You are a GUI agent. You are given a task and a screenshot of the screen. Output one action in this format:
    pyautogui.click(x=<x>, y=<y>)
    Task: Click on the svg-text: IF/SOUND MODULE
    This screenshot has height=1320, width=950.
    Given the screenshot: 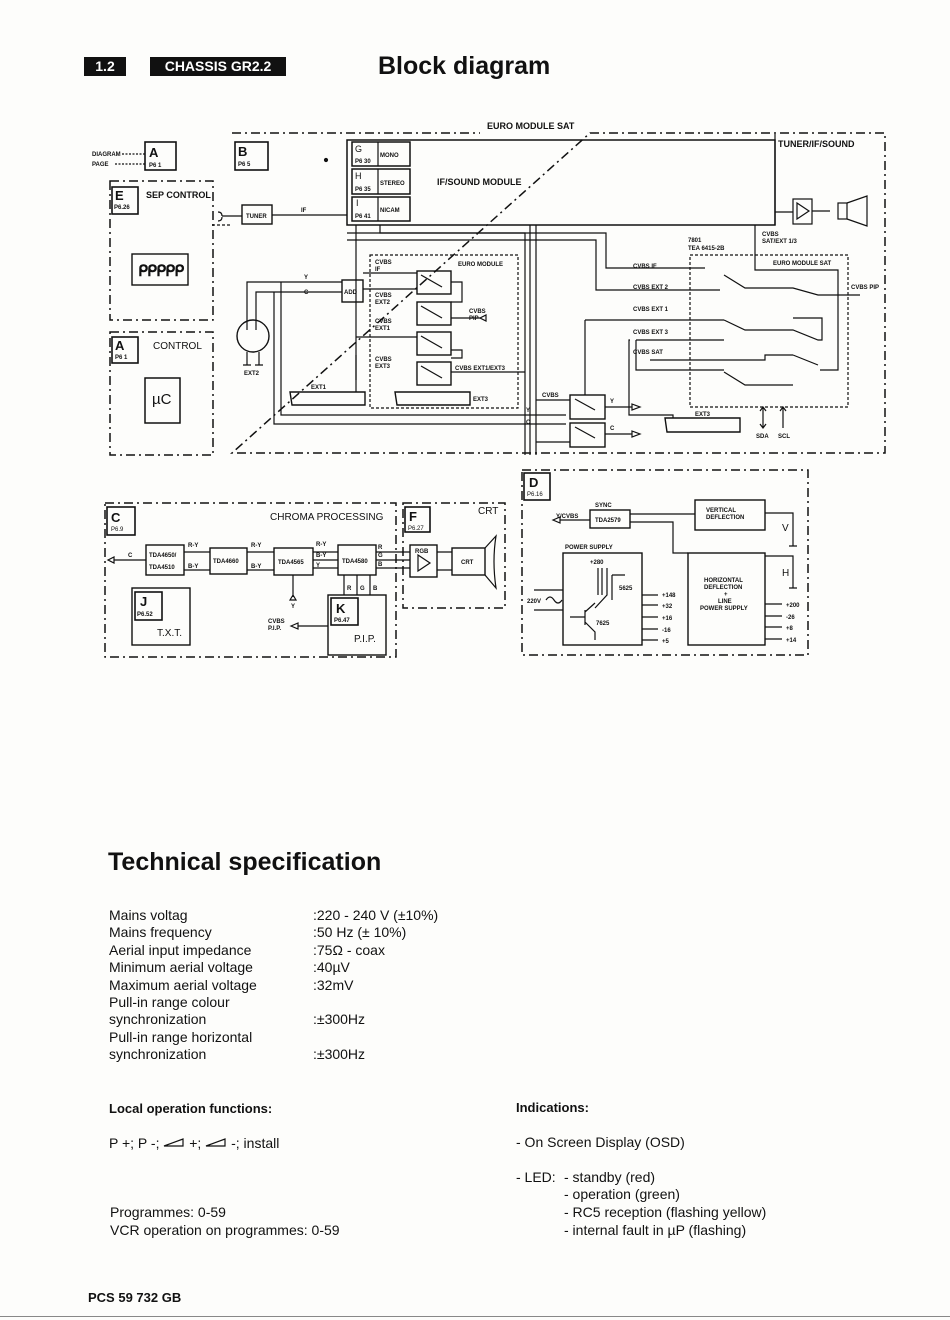 What is the action you would take?
    pyautogui.click(x=479, y=182)
    